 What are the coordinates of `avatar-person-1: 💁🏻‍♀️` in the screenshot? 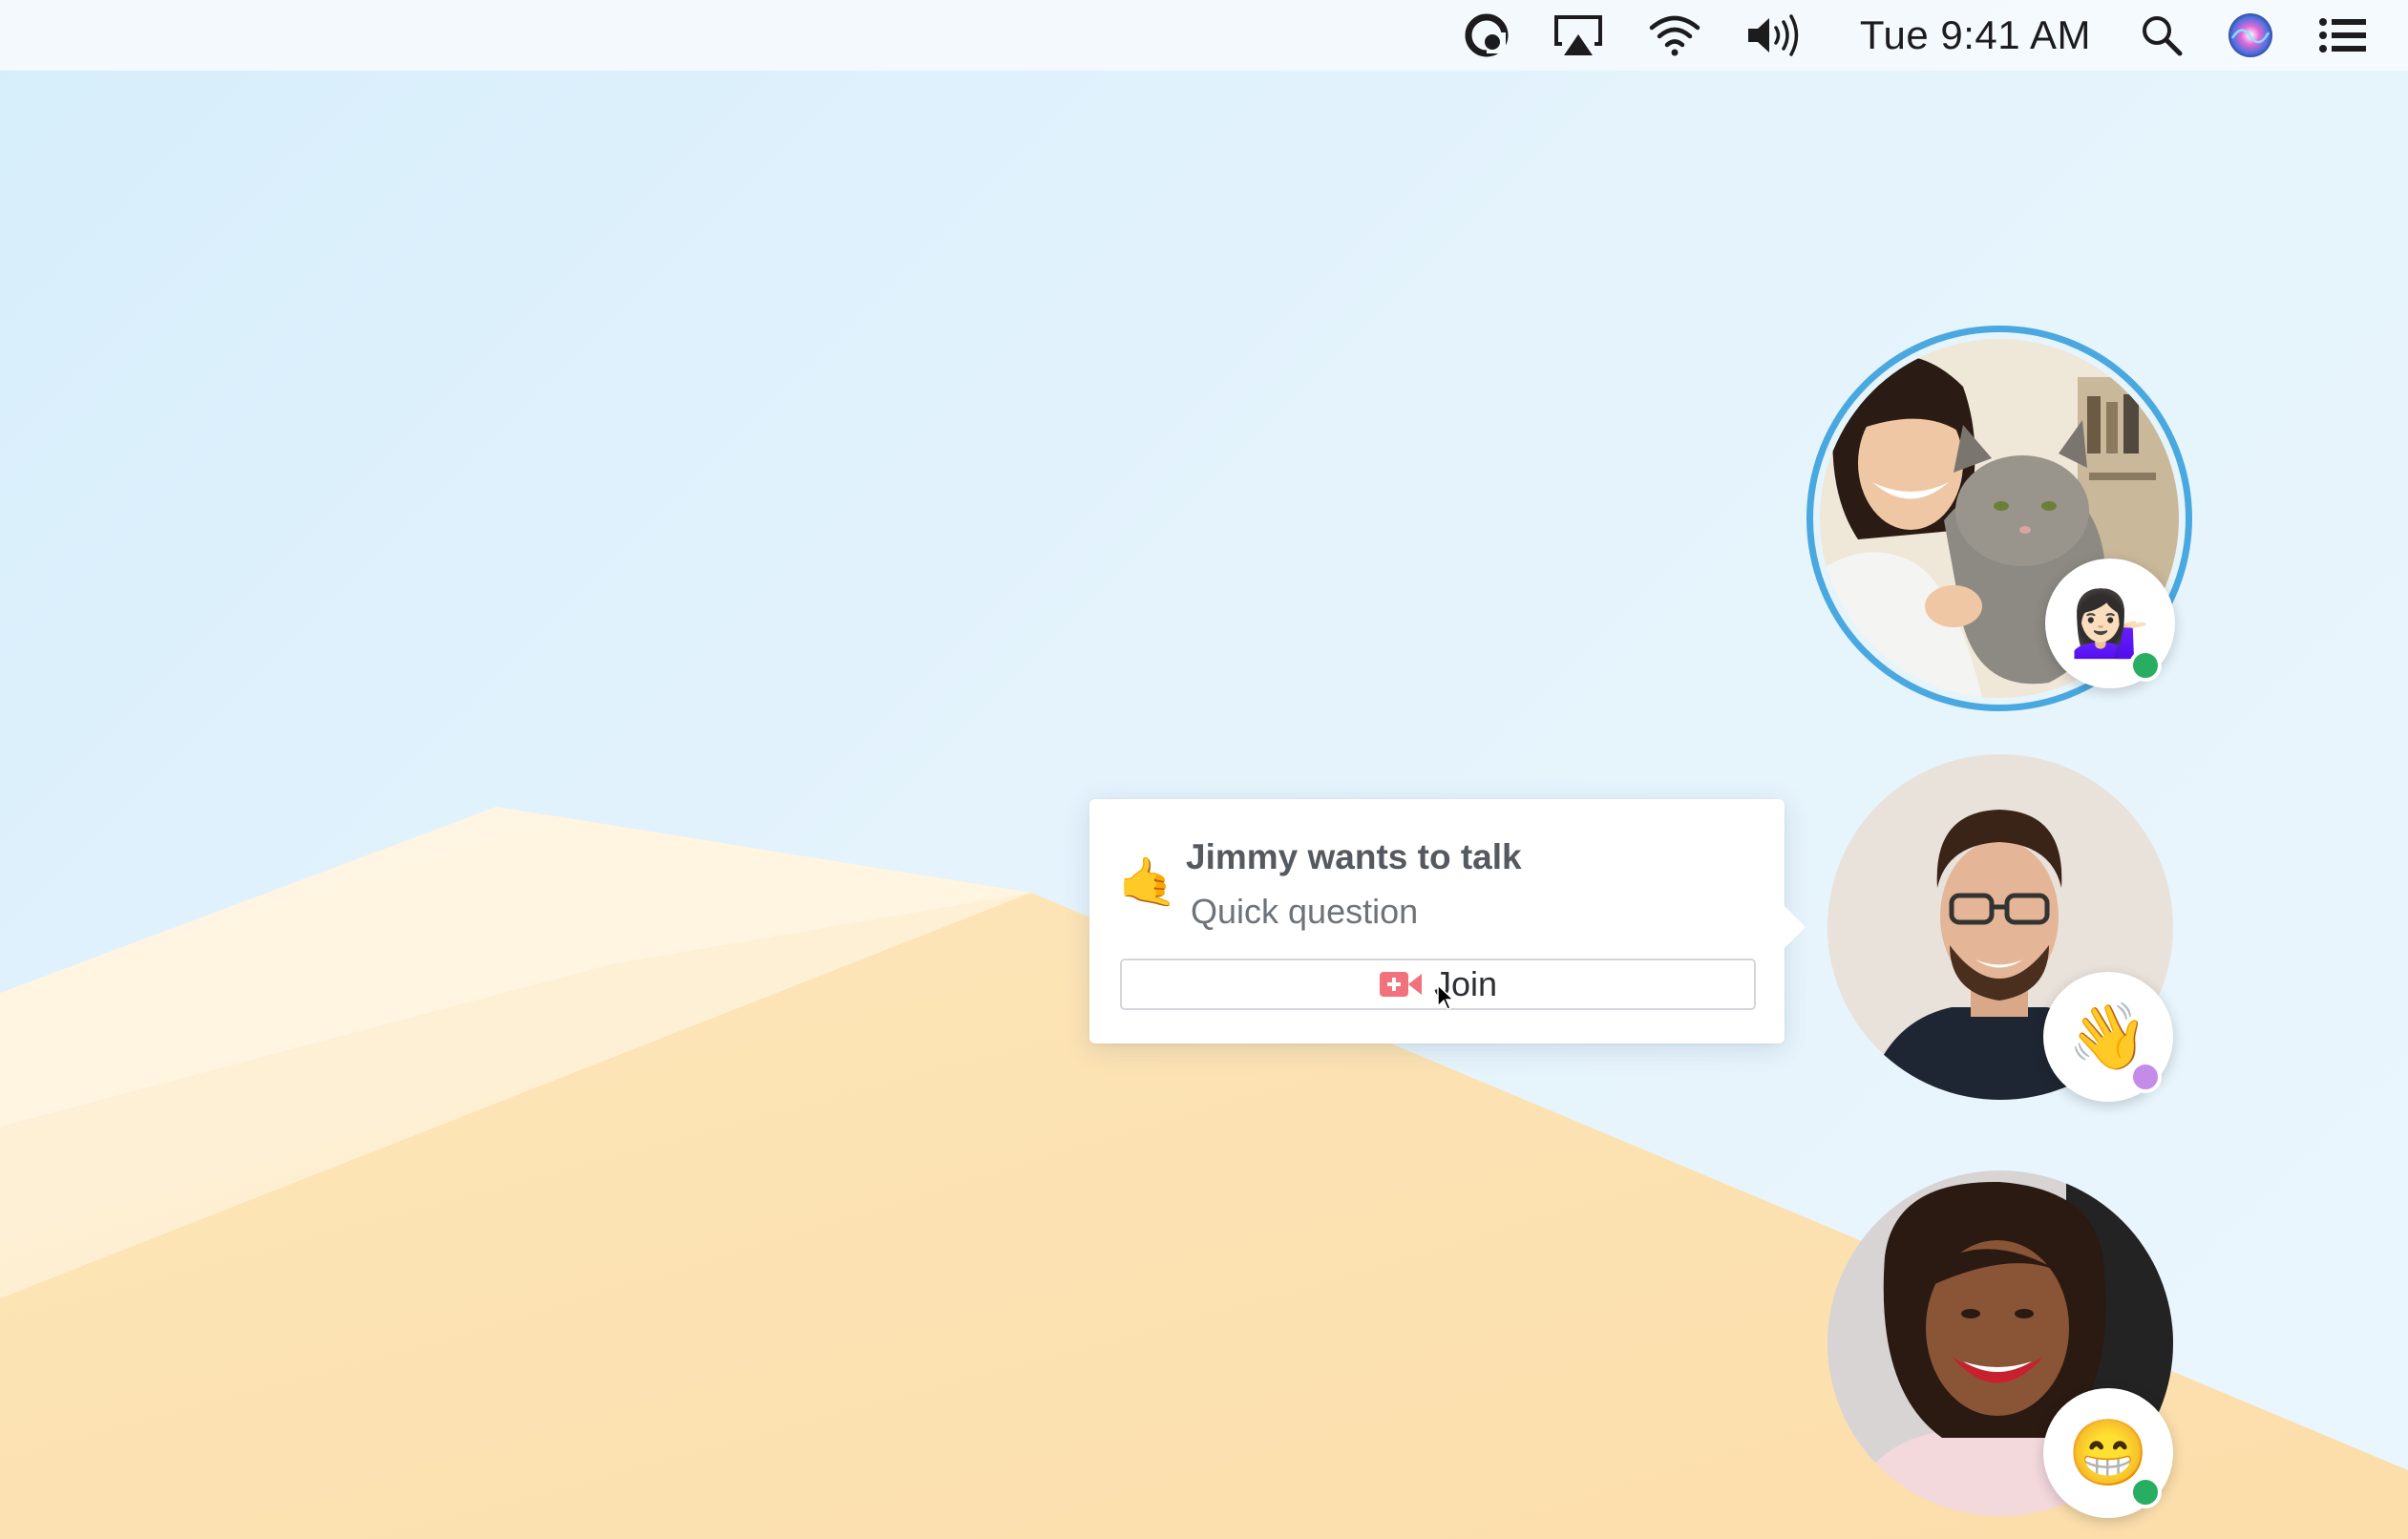 It's located at (1999, 518).